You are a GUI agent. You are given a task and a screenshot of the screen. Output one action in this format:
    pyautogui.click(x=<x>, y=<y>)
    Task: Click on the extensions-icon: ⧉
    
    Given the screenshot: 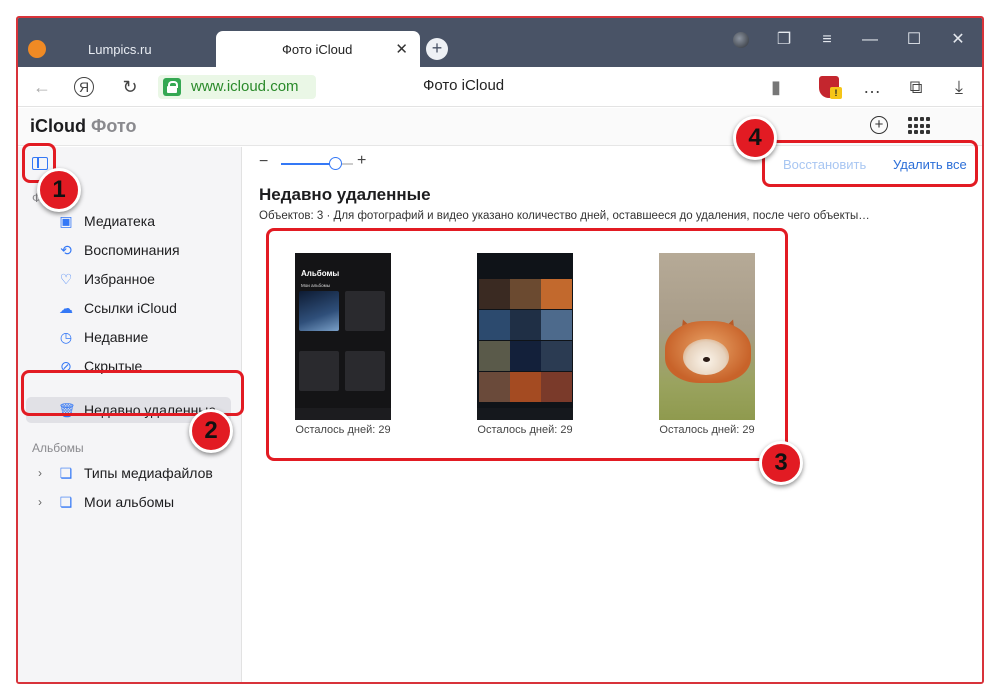 What is the action you would take?
    pyautogui.click(x=916, y=87)
    